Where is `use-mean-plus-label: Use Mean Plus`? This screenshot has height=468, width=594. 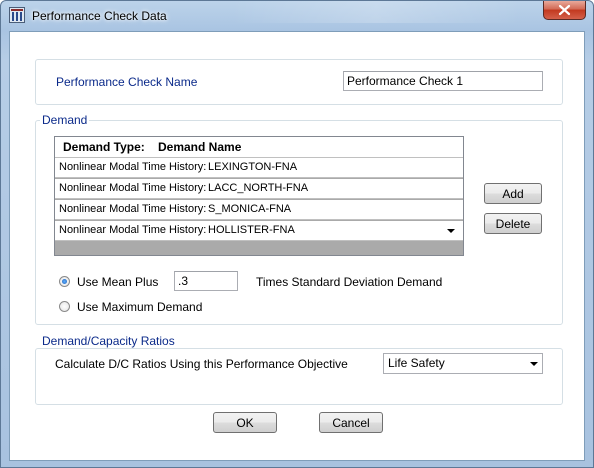 use-mean-plus-label: Use Mean Plus is located at coordinates (117, 282).